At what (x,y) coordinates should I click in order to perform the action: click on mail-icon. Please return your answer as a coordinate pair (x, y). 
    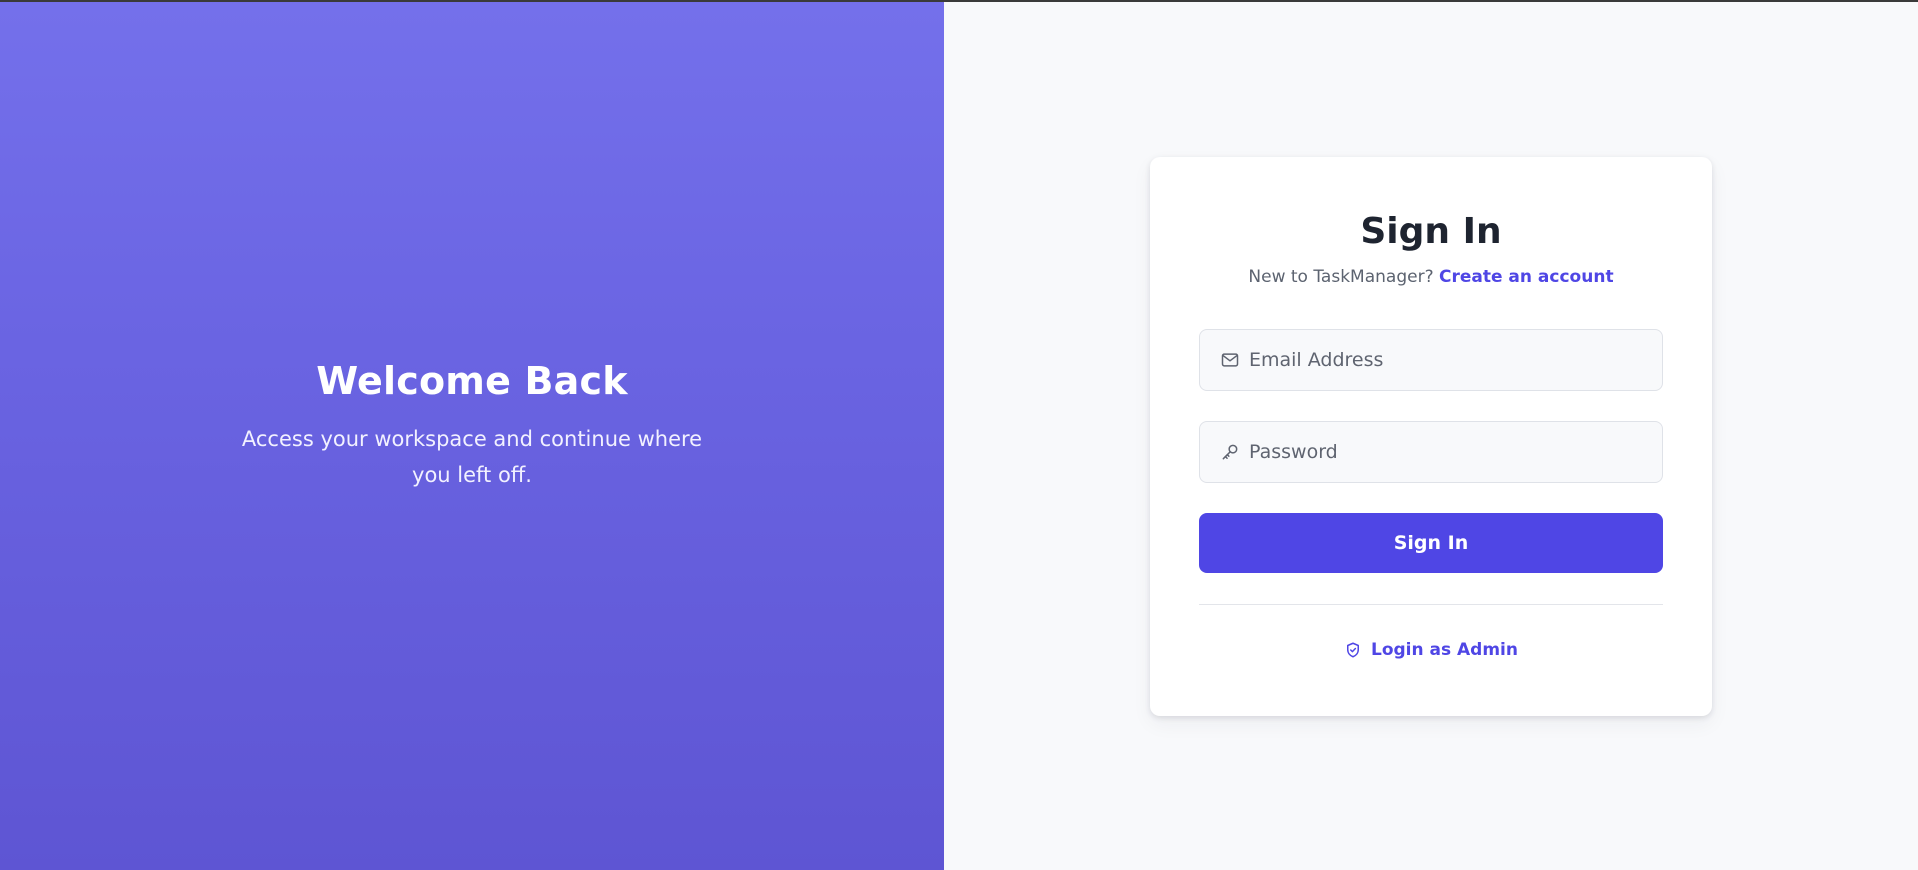
    Looking at the image, I should click on (1230, 360).